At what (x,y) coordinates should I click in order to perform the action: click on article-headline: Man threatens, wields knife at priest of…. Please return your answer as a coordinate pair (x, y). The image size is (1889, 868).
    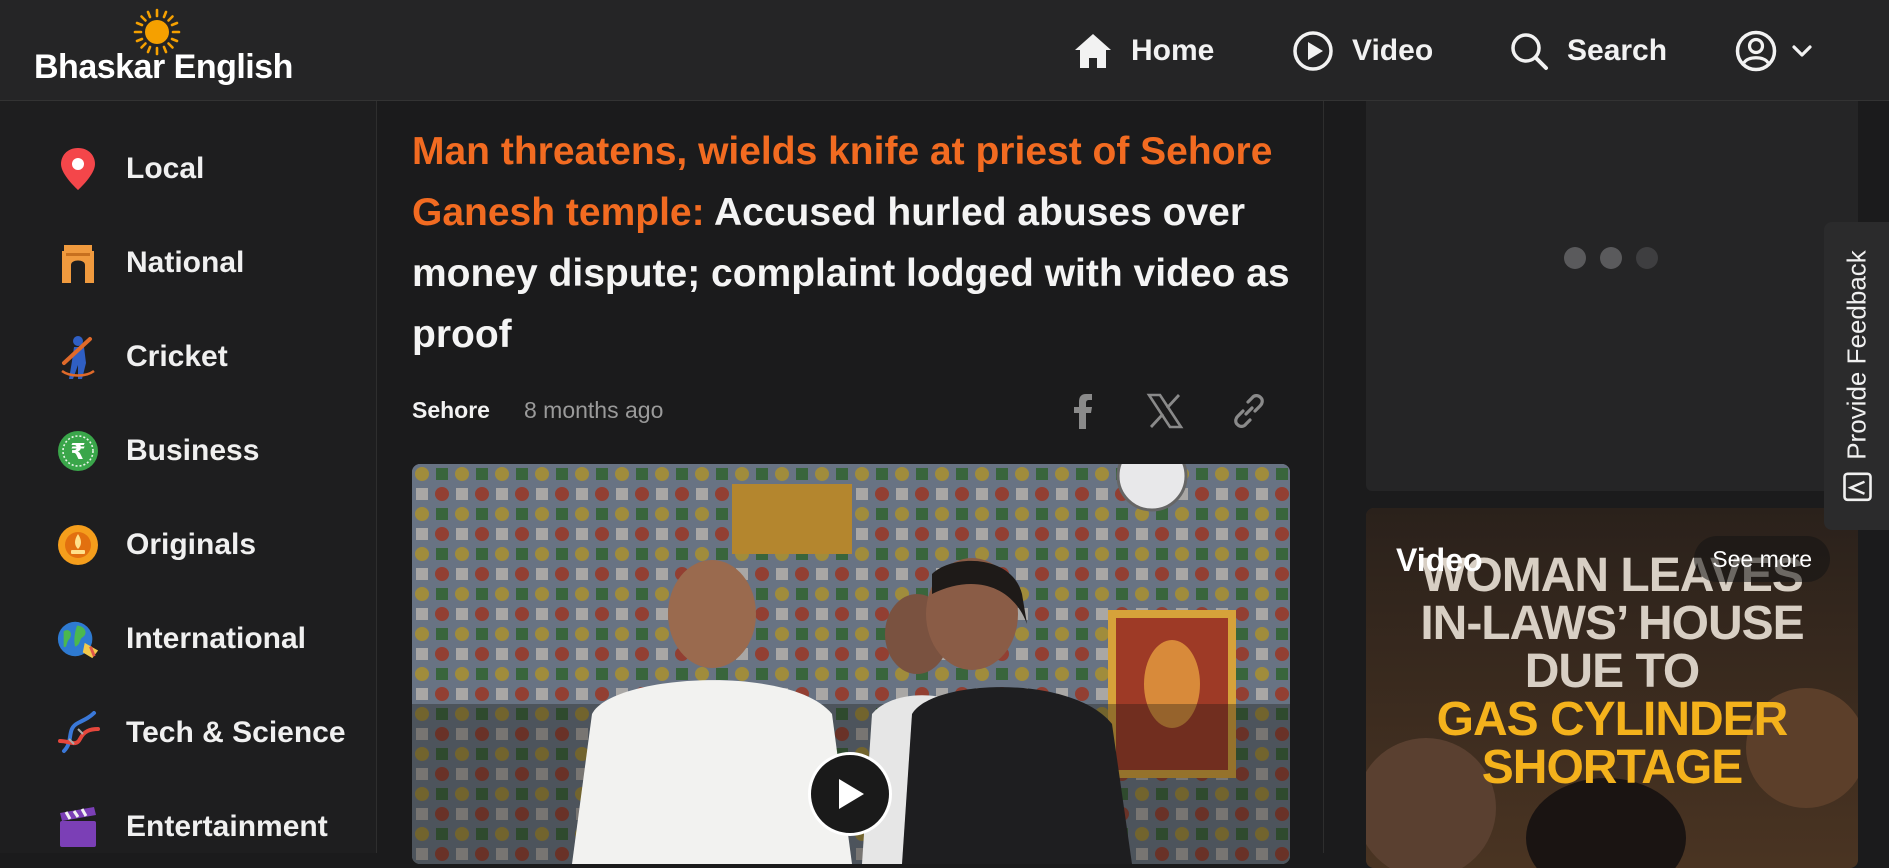
    Looking at the image, I should click on (852, 243).